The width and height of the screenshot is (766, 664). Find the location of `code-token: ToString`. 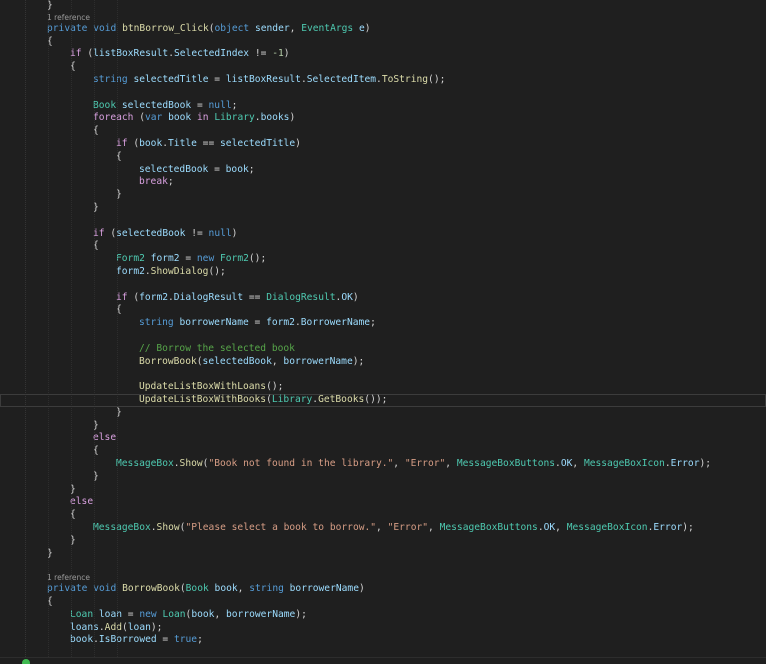

code-token: ToString is located at coordinates (405, 79).